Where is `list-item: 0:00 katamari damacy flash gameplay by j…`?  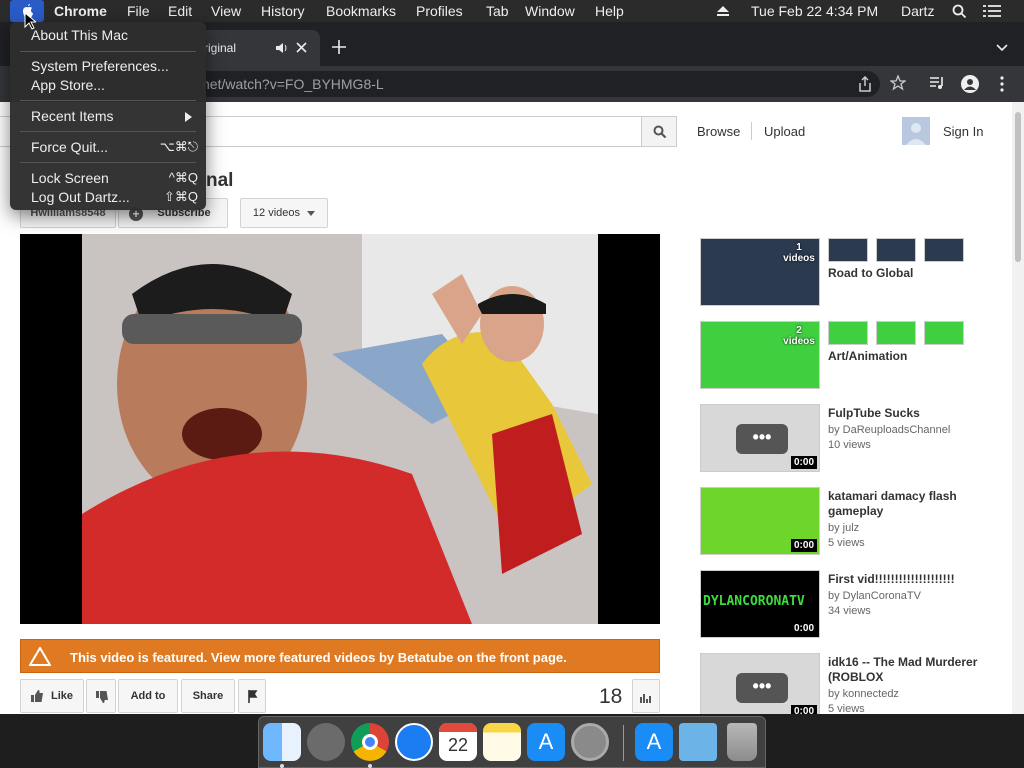 list-item: 0:00 katamari damacy flash gameplay by j… is located at coordinates (850, 522).